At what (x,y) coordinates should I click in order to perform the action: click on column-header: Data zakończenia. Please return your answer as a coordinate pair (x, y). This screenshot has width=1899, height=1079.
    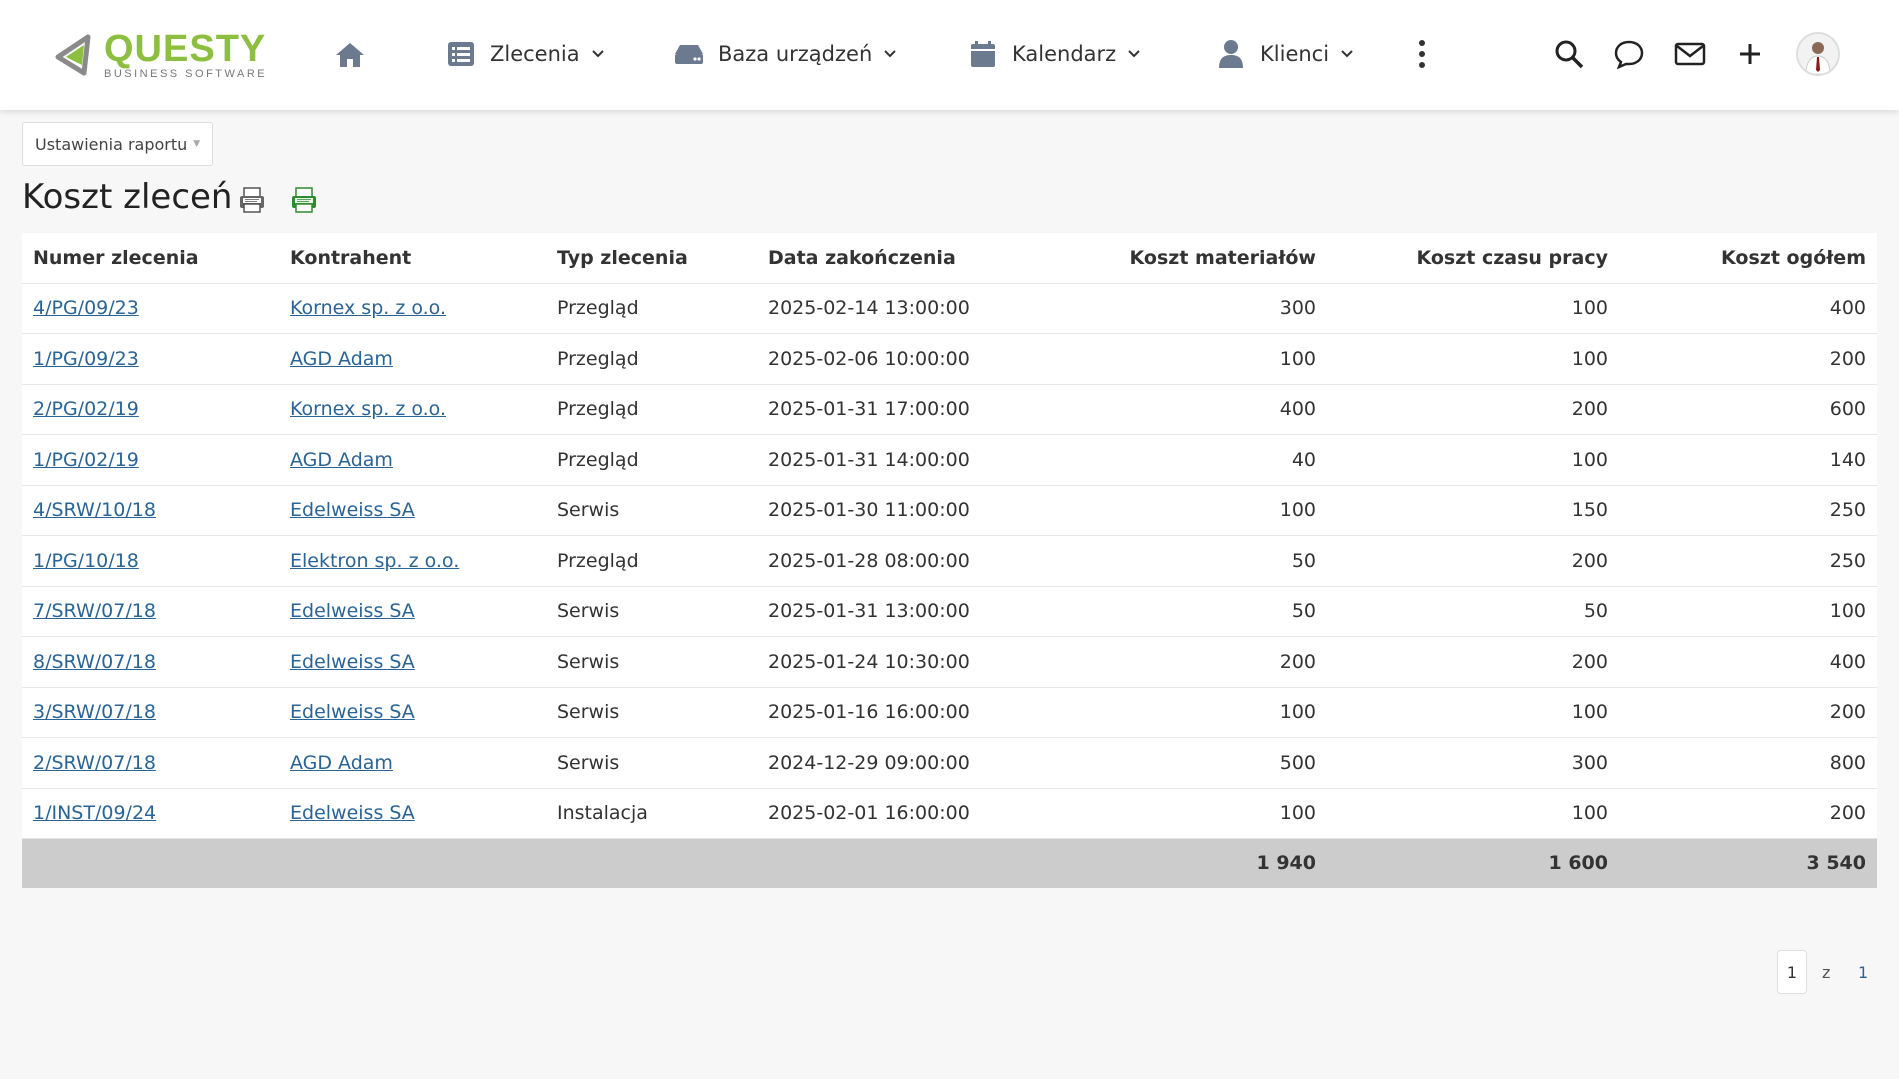
    Looking at the image, I should click on (902, 258).